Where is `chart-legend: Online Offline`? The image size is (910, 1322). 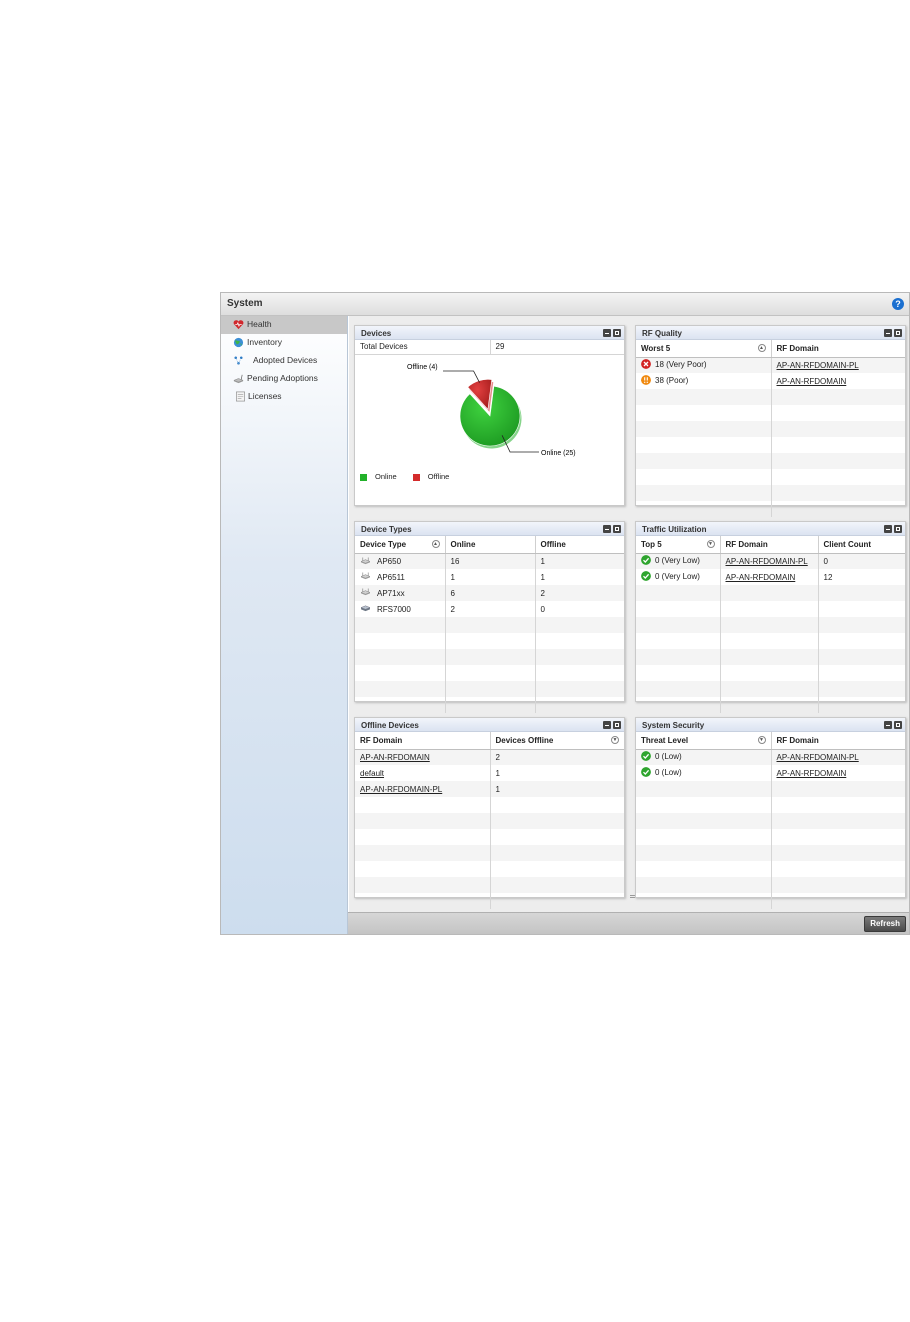 chart-legend: Online Offline is located at coordinates (411, 476).